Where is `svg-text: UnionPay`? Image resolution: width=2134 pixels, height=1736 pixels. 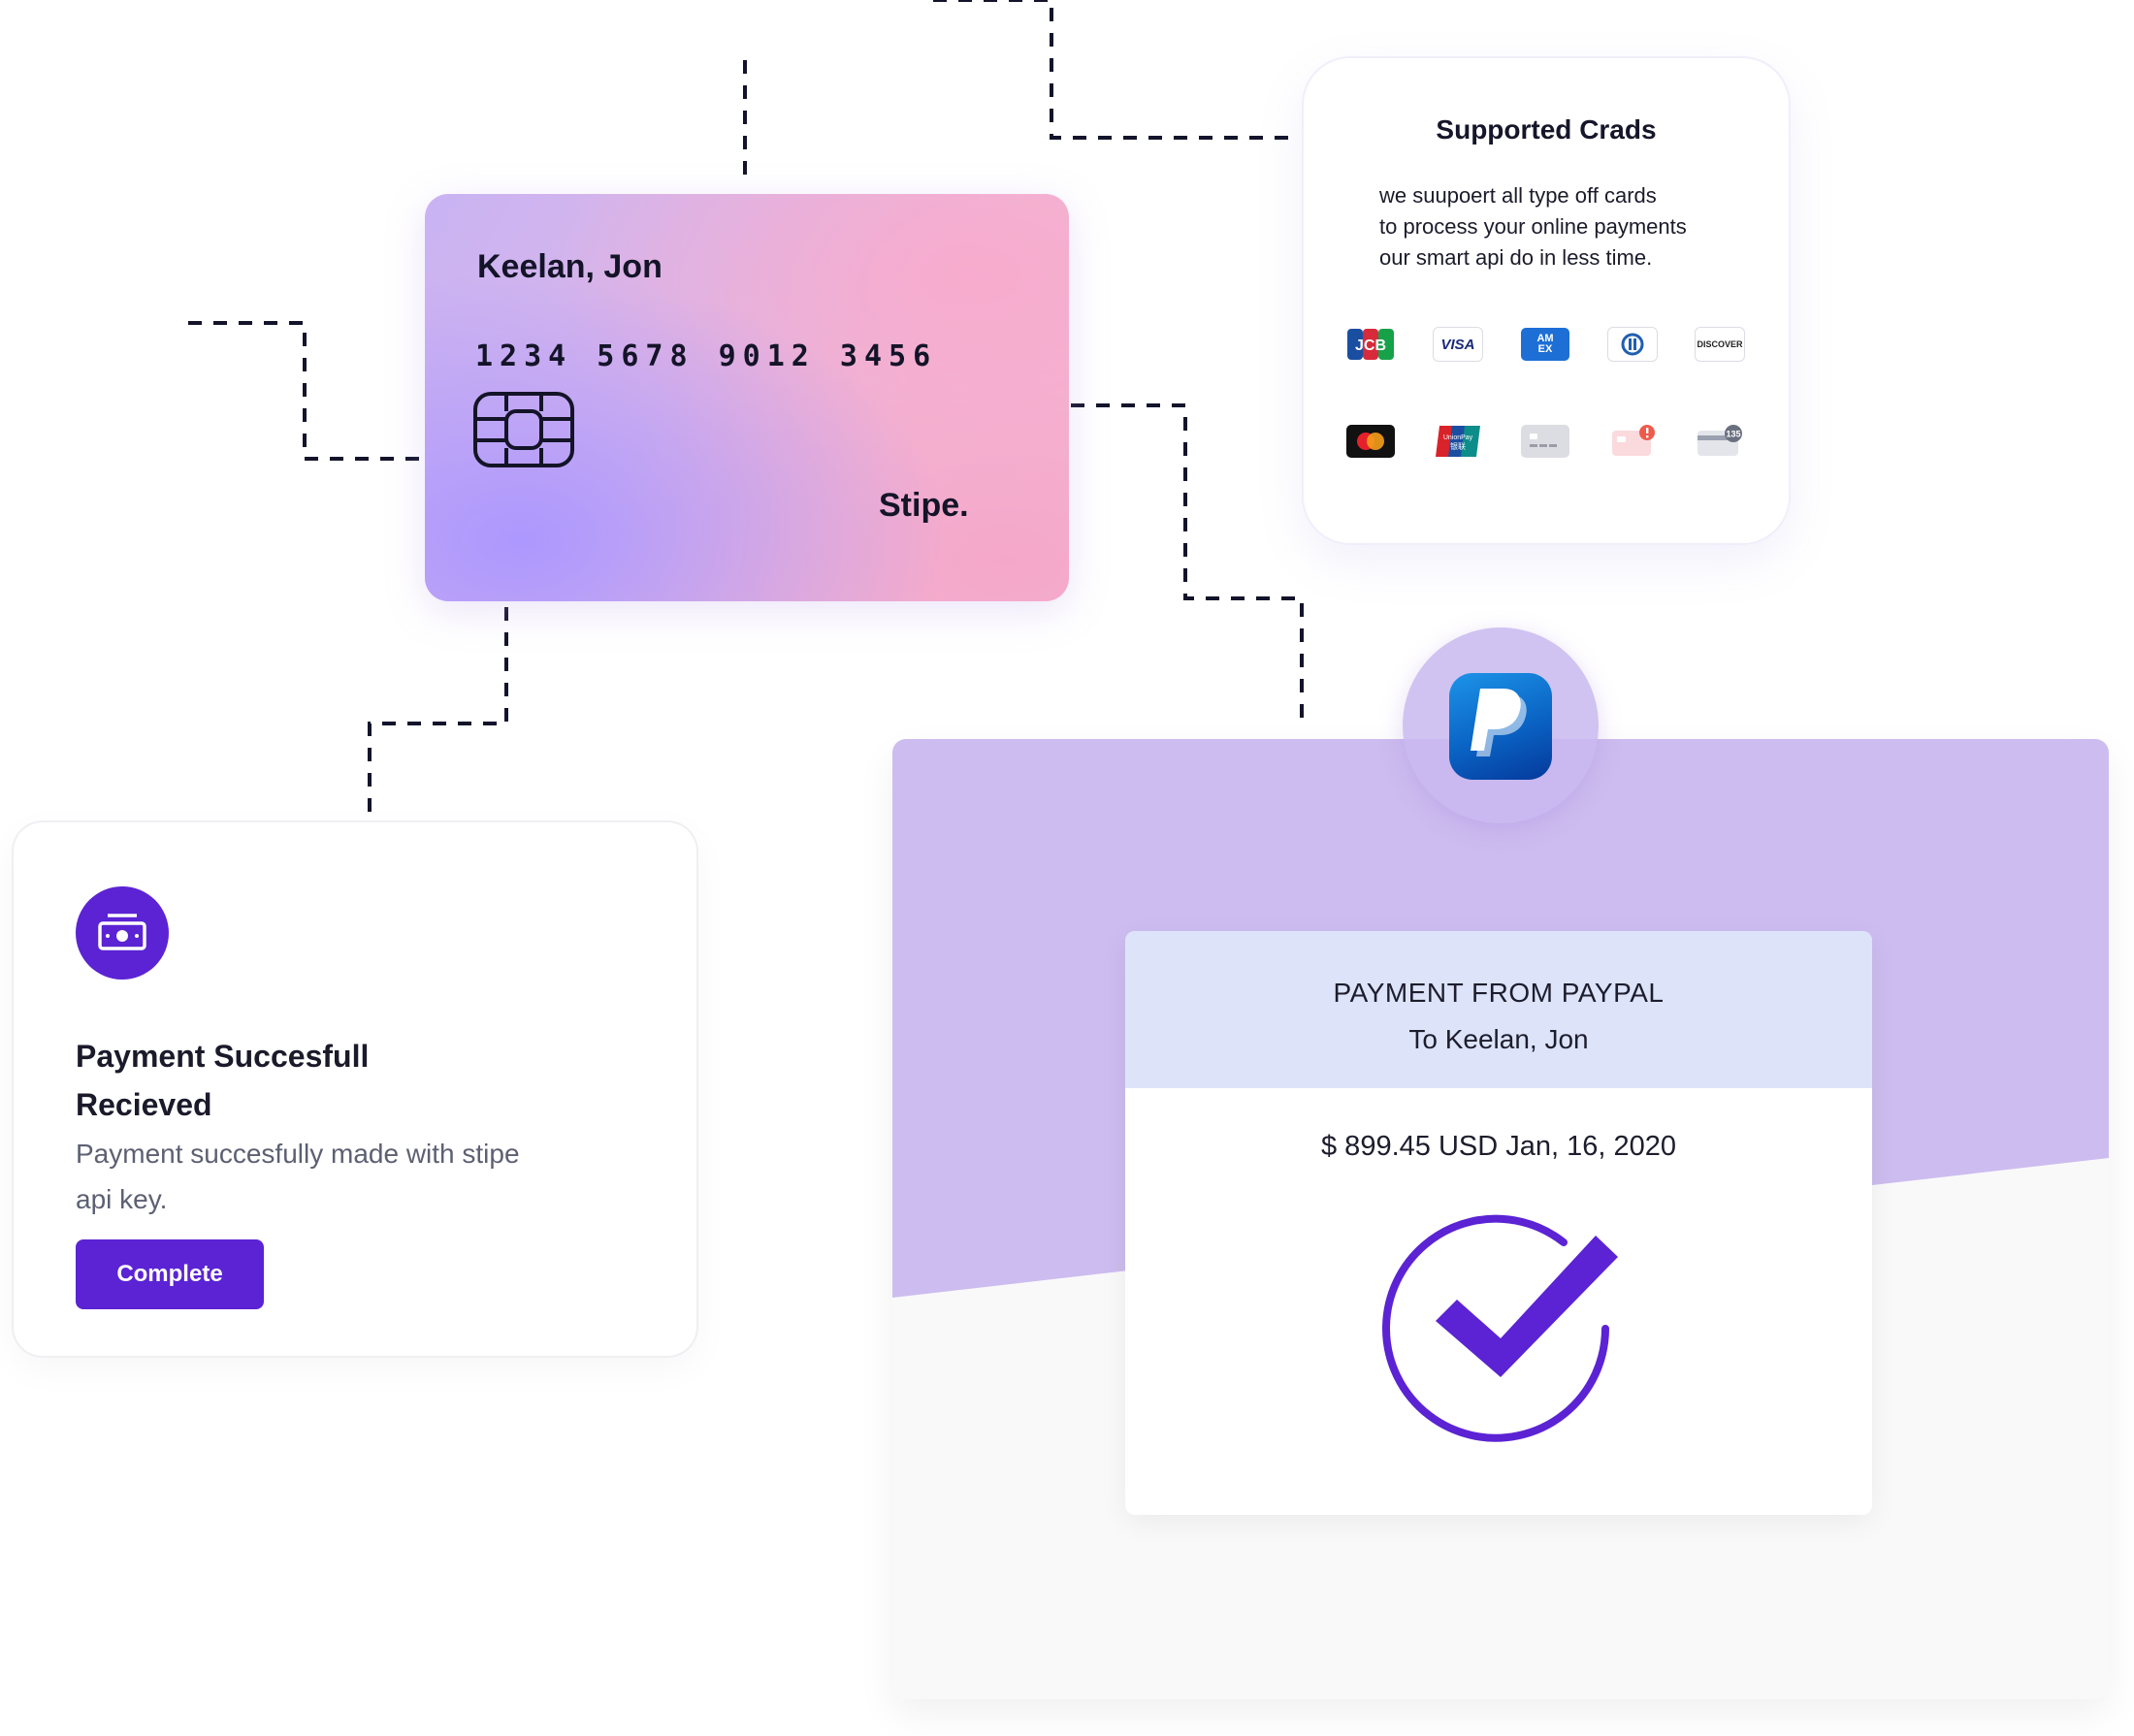 svg-text: UnionPay is located at coordinates (1458, 437).